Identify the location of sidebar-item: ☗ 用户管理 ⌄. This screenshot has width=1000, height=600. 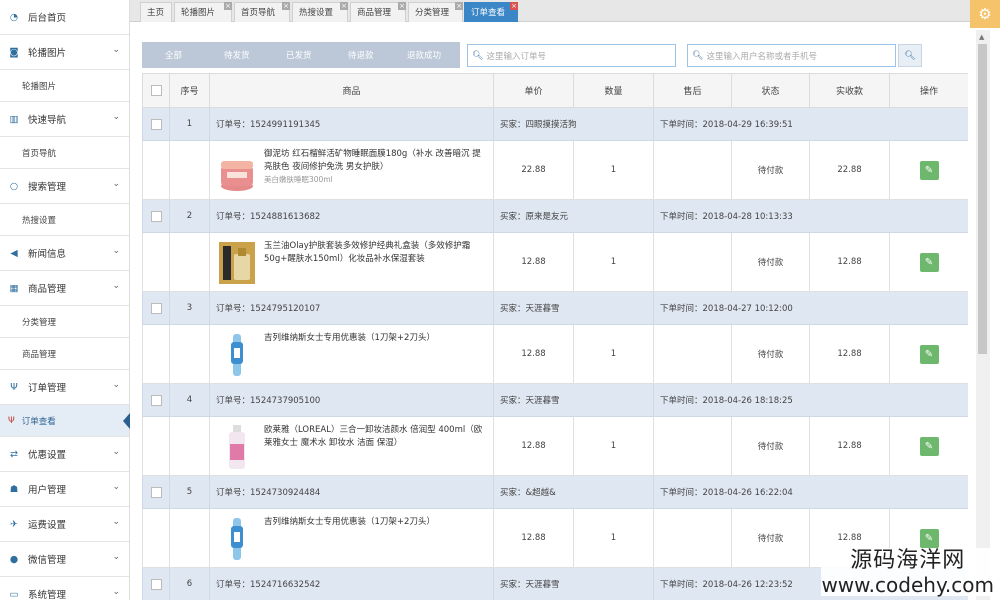
(64, 489).